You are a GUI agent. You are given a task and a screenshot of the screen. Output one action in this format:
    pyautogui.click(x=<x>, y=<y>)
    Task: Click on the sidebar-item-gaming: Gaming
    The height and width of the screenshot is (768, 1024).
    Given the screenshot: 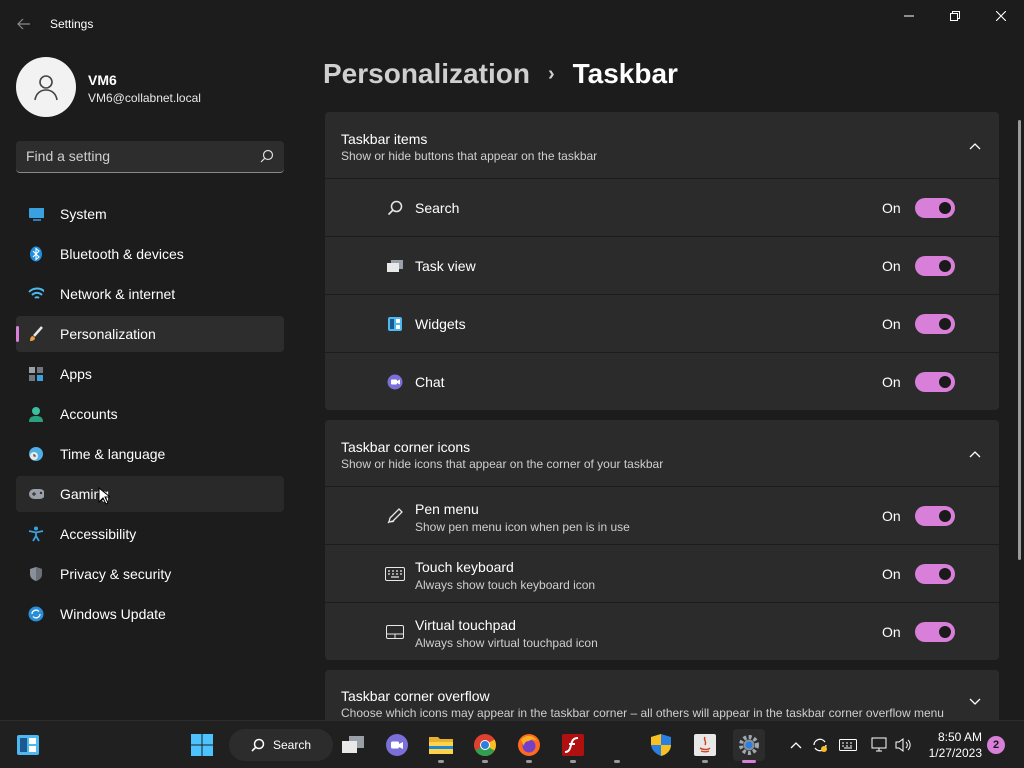 What is the action you would take?
    pyautogui.click(x=150, y=494)
    